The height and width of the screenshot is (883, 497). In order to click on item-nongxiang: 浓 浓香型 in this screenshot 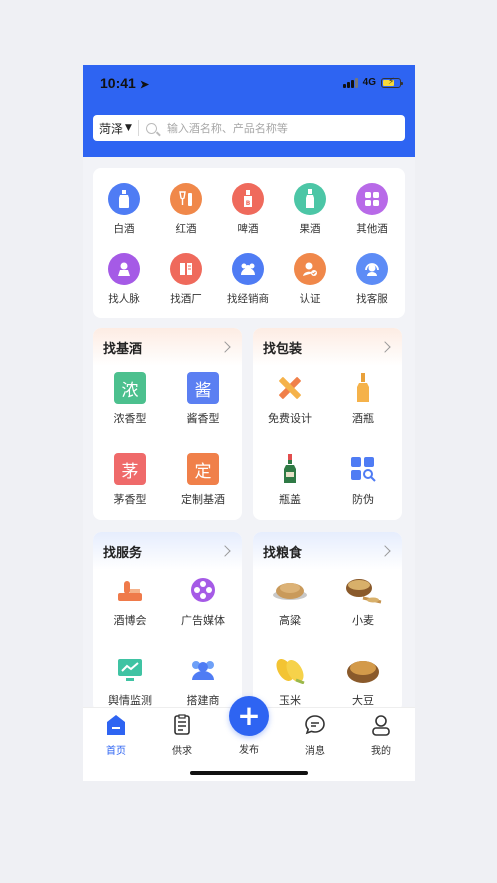, I will do `click(130, 399)`.